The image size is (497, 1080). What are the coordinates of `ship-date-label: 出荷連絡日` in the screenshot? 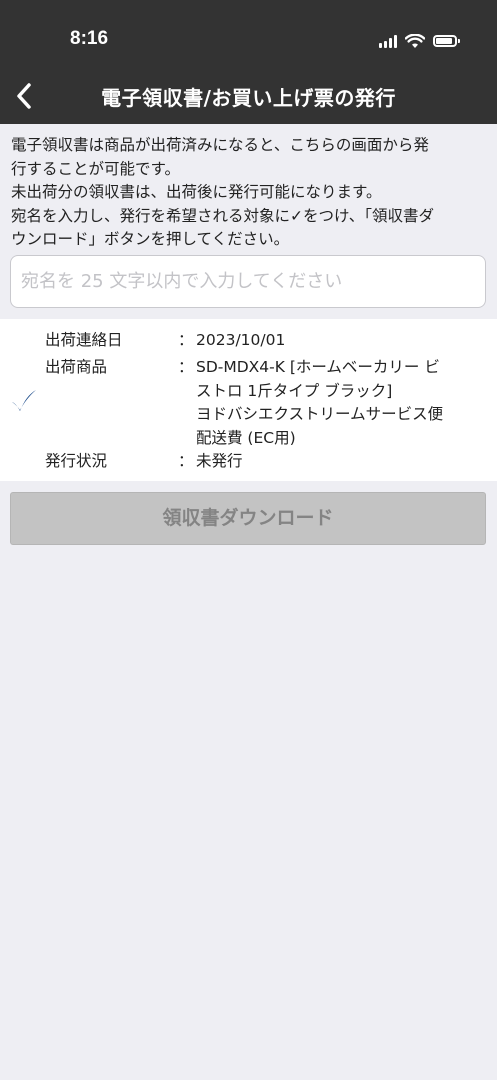 It's located at (84, 340).